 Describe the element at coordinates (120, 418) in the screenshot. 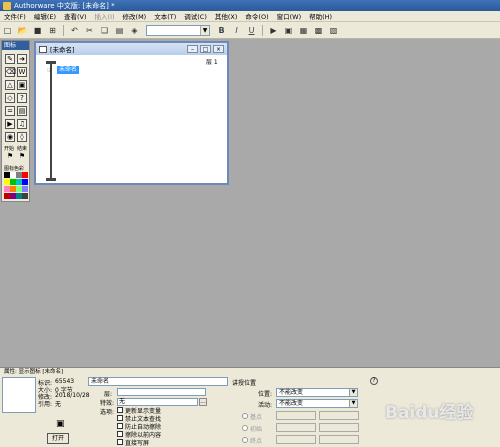

I see `option-no-text-search-checkbox` at that location.